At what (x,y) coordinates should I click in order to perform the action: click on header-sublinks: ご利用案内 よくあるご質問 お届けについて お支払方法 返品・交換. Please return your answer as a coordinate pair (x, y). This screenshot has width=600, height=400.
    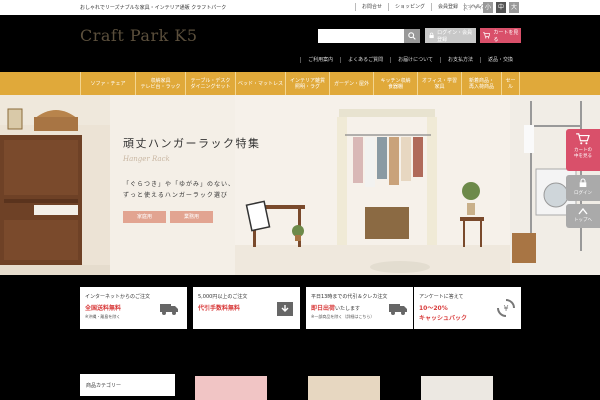
    Looking at the image, I should click on (410, 60).